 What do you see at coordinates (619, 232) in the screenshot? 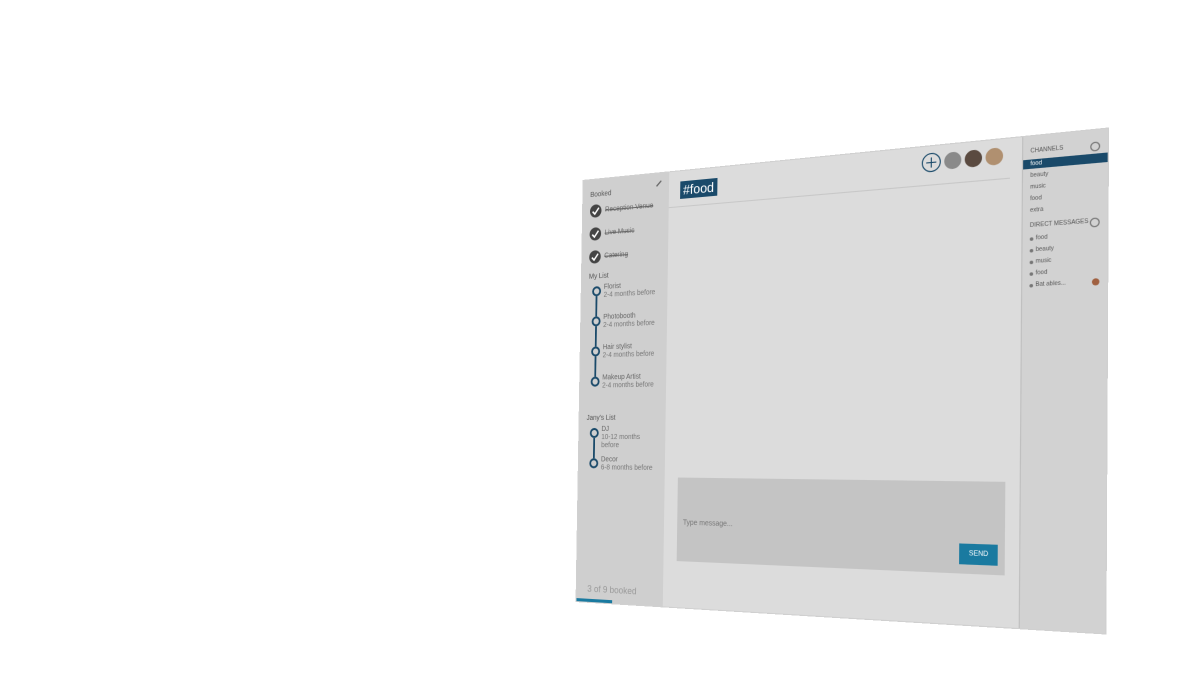
I see `booked-label: Live Music` at bounding box center [619, 232].